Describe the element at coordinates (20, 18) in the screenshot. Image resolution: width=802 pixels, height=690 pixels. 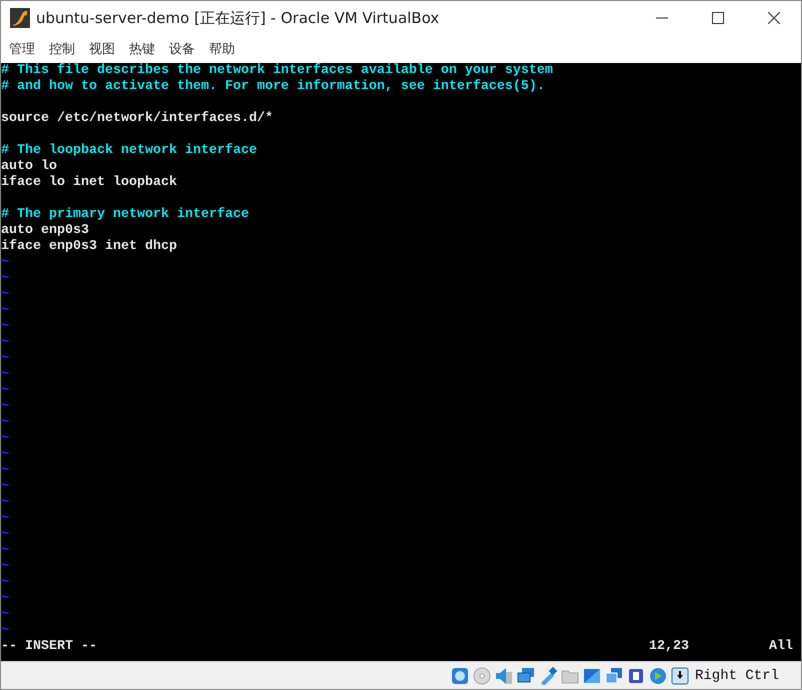
I see `app-logo-icon` at that location.